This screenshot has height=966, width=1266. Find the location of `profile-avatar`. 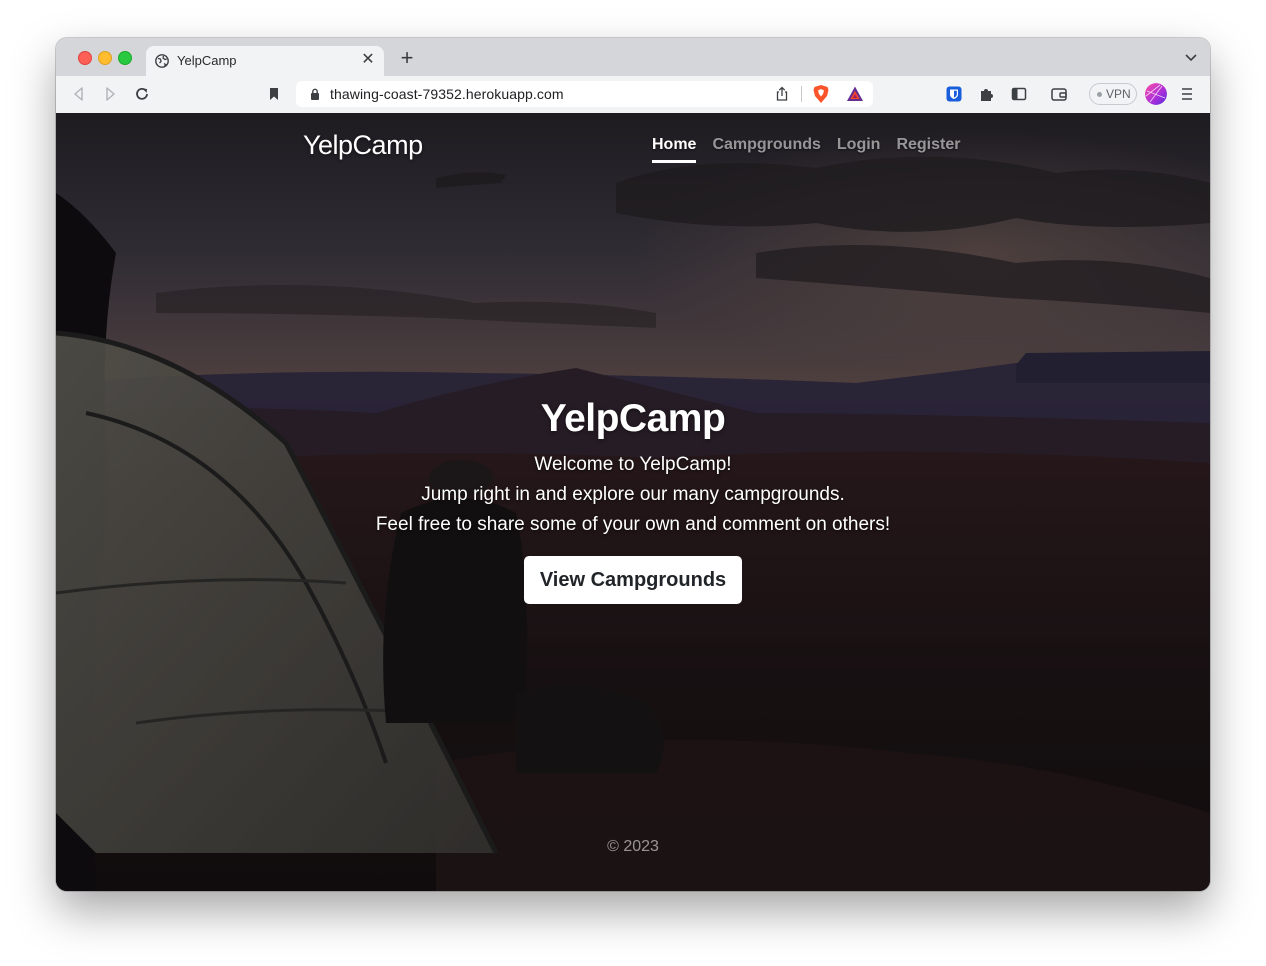

profile-avatar is located at coordinates (1156, 94).